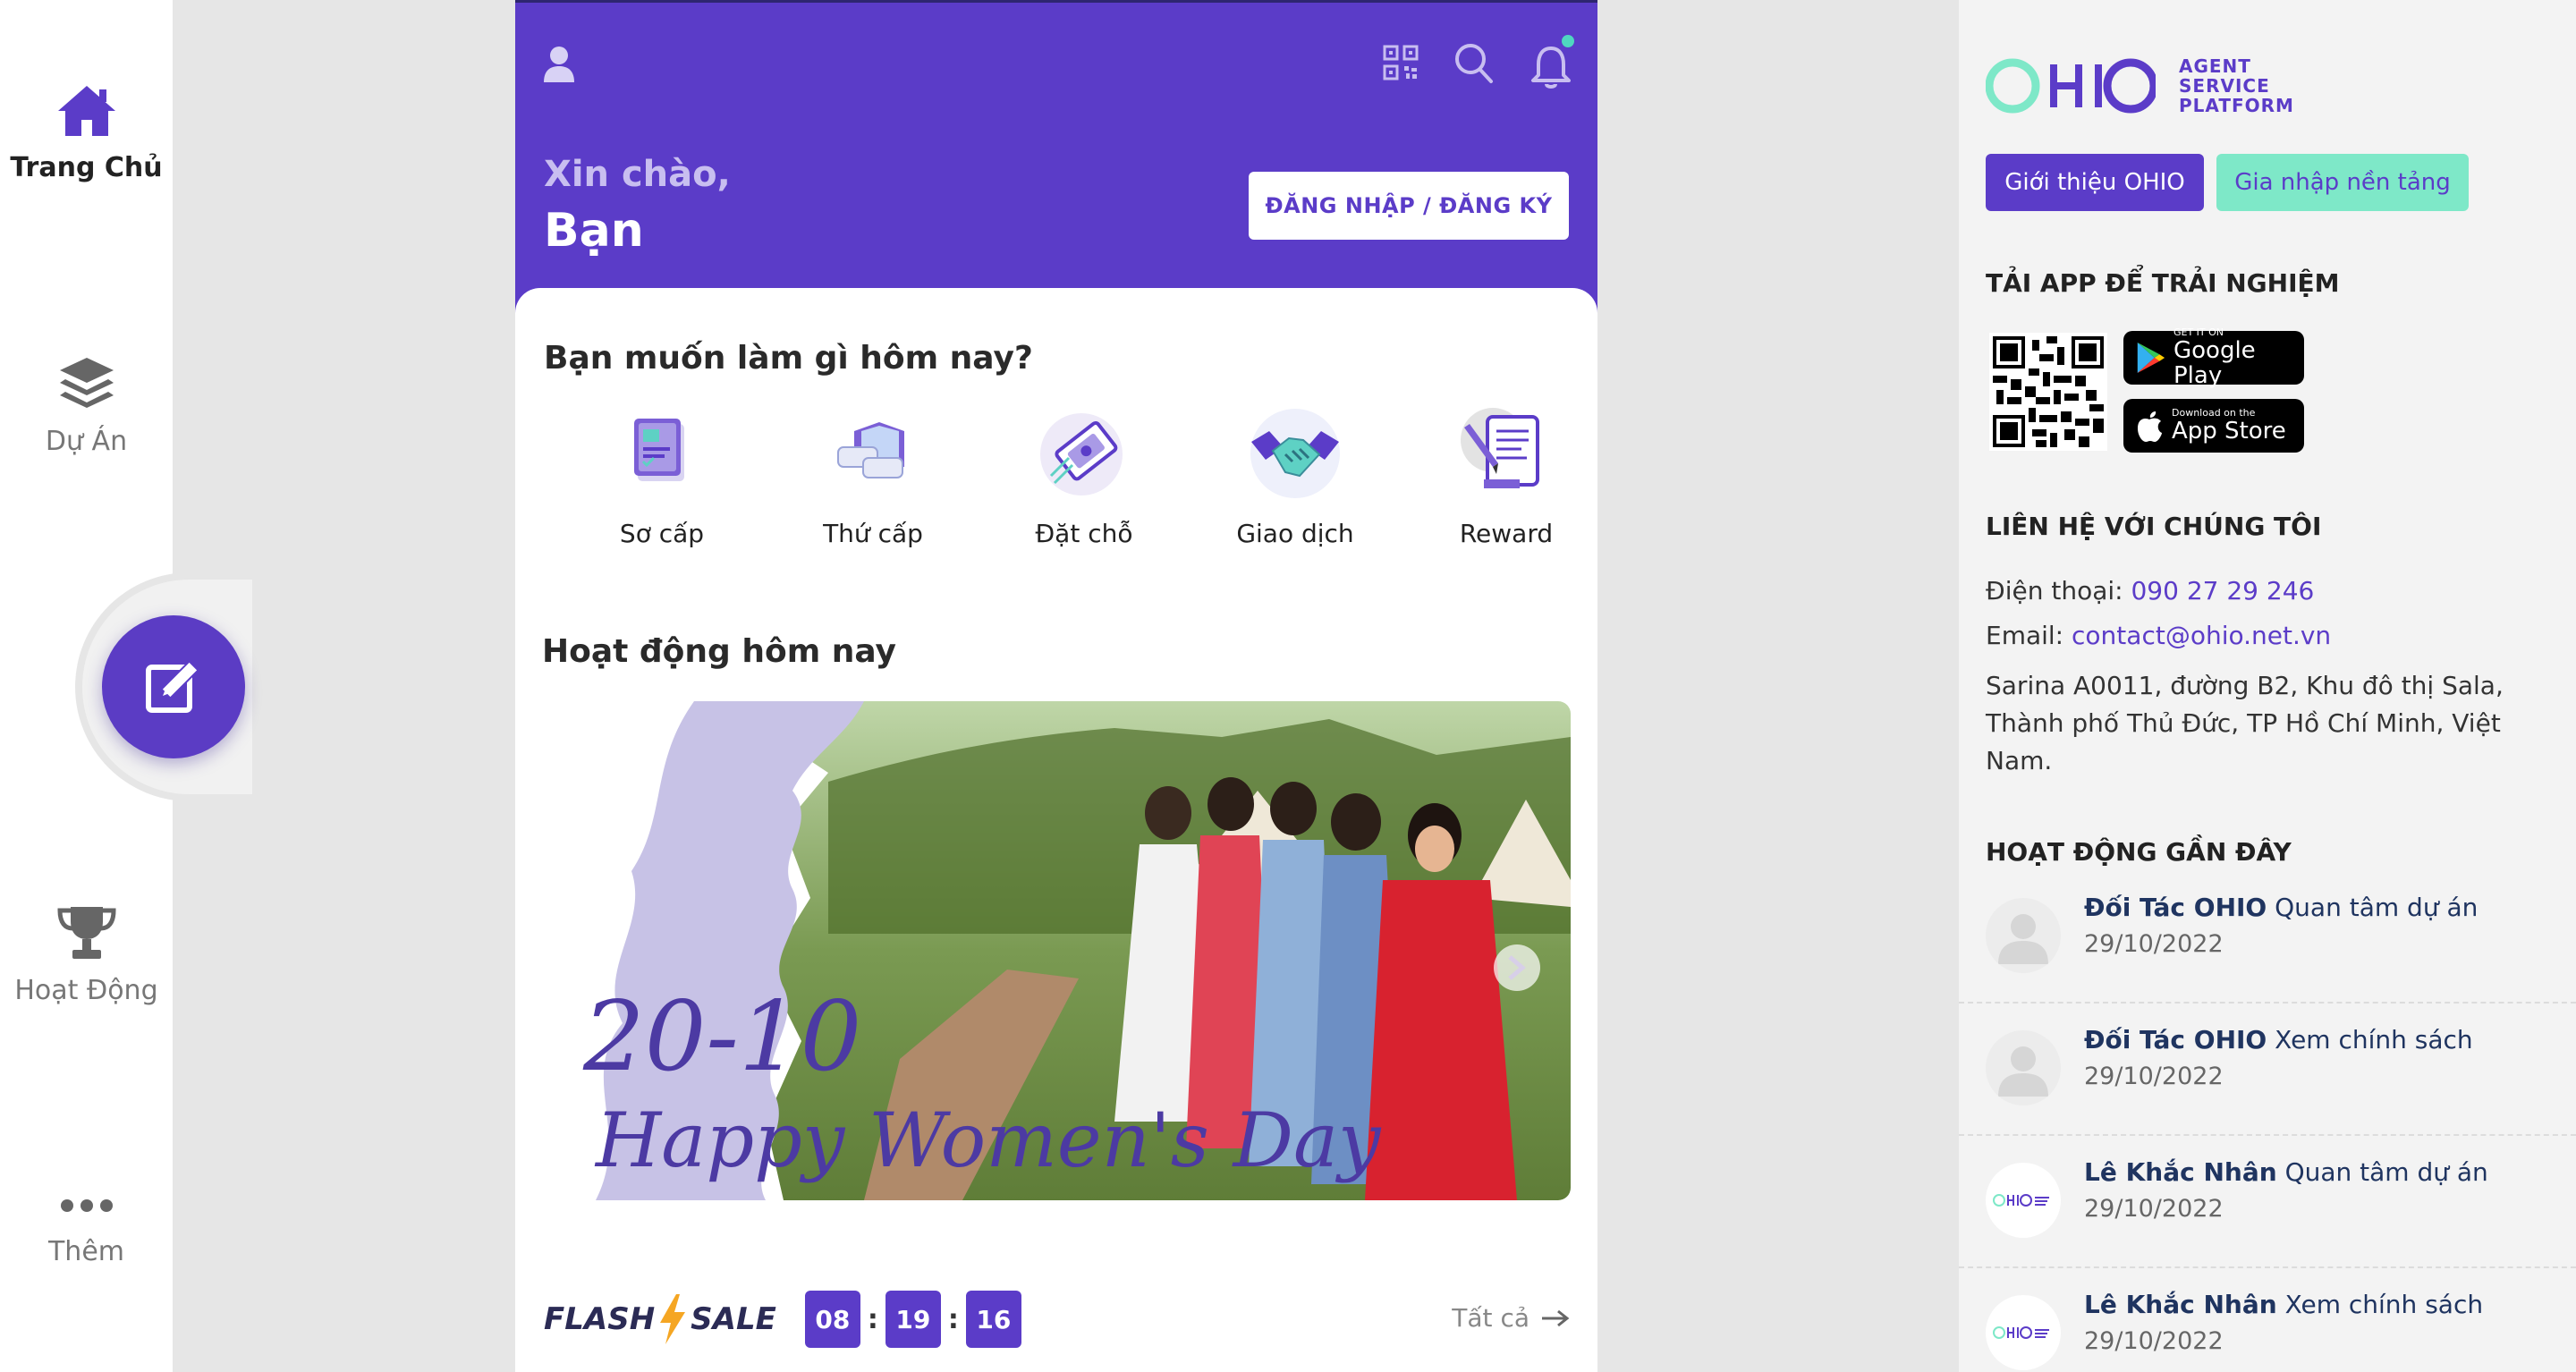 The height and width of the screenshot is (1372, 2576). What do you see at coordinates (1056, 1) in the screenshot?
I see `header-top-line` at bounding box center [1056, 1].